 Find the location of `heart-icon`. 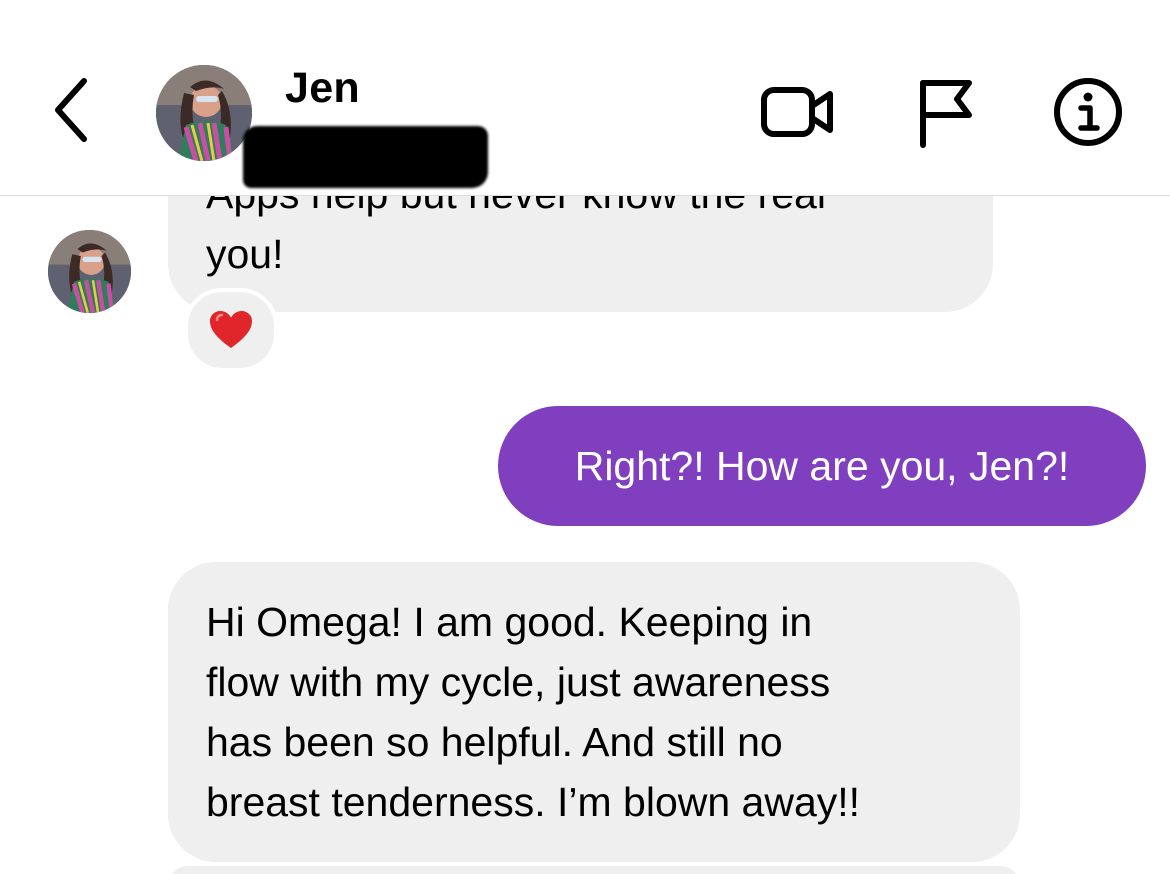

heart-icon is located at coordinates (231, 329).